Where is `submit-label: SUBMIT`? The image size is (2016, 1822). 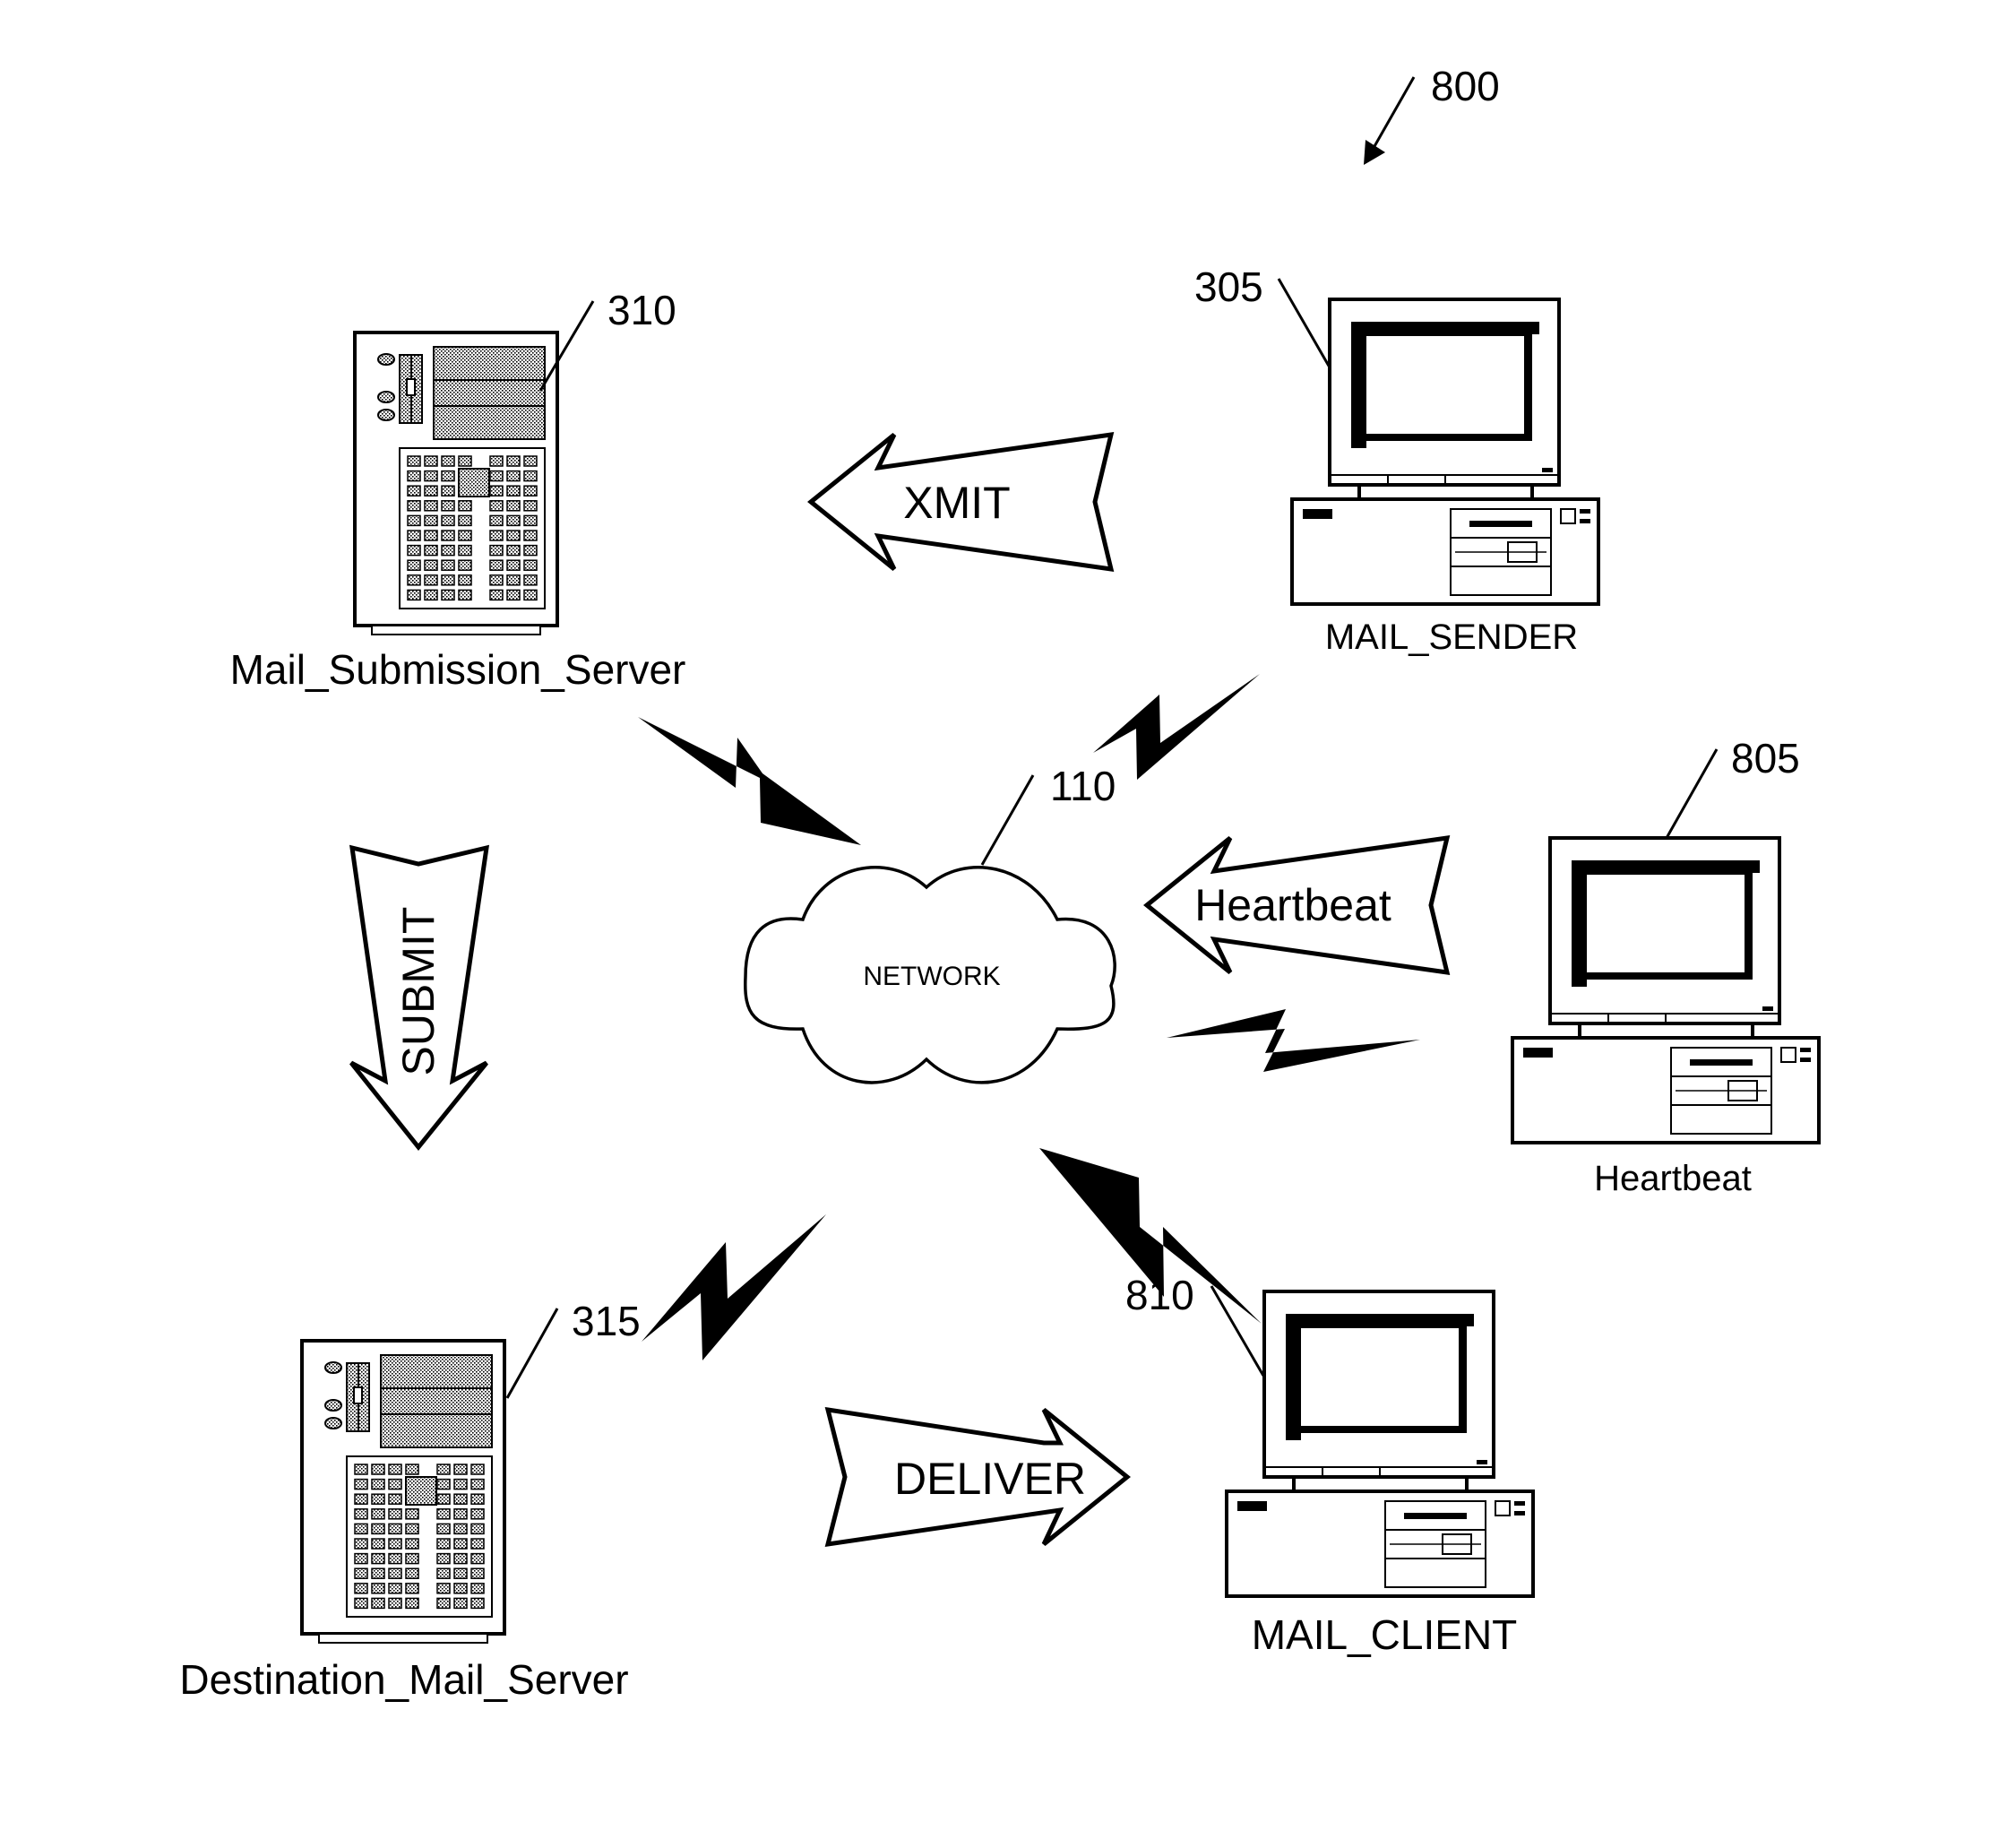 submit-label: SUBMIT is located at coordinates (419, 992).